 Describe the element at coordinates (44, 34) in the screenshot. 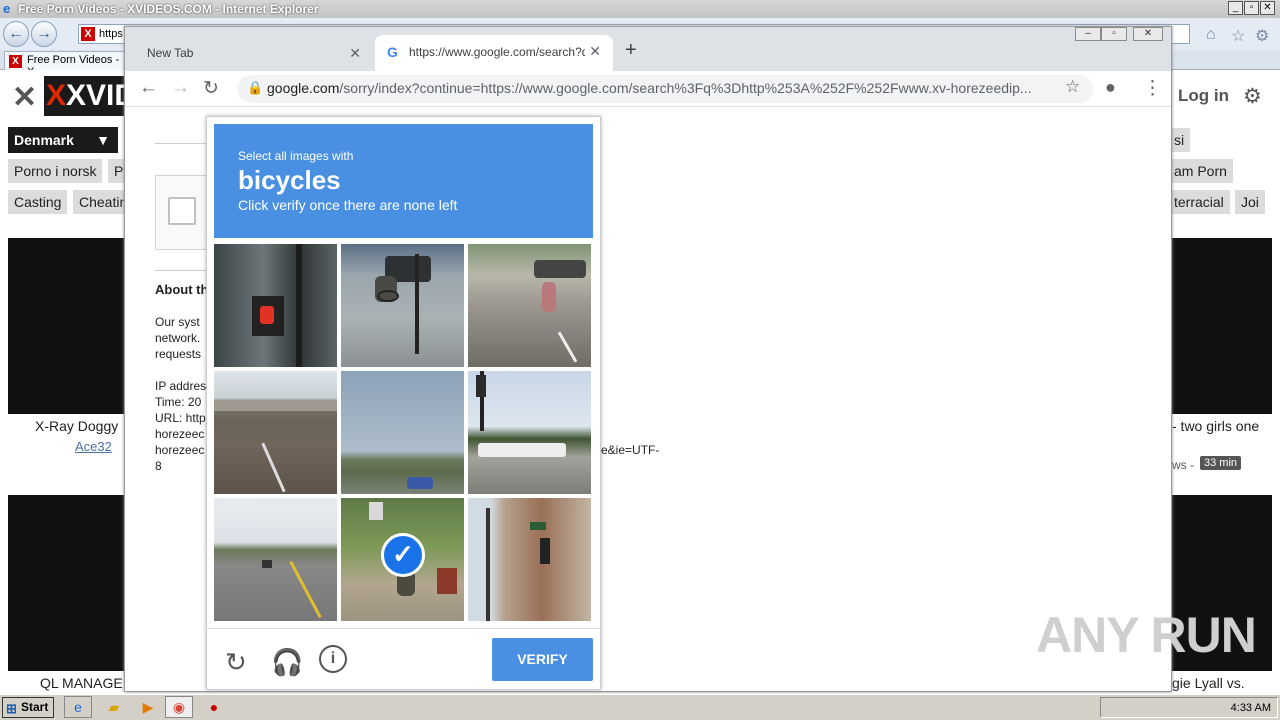

I see `ie-forward-icon: →` at that location.